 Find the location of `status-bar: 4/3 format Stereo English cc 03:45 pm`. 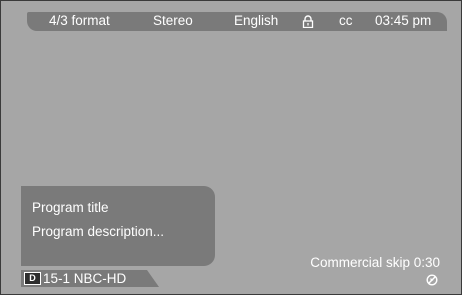

status-bar: 4/3 format Stereo English cc 03:45 pm is located at coordinates (237, 21).